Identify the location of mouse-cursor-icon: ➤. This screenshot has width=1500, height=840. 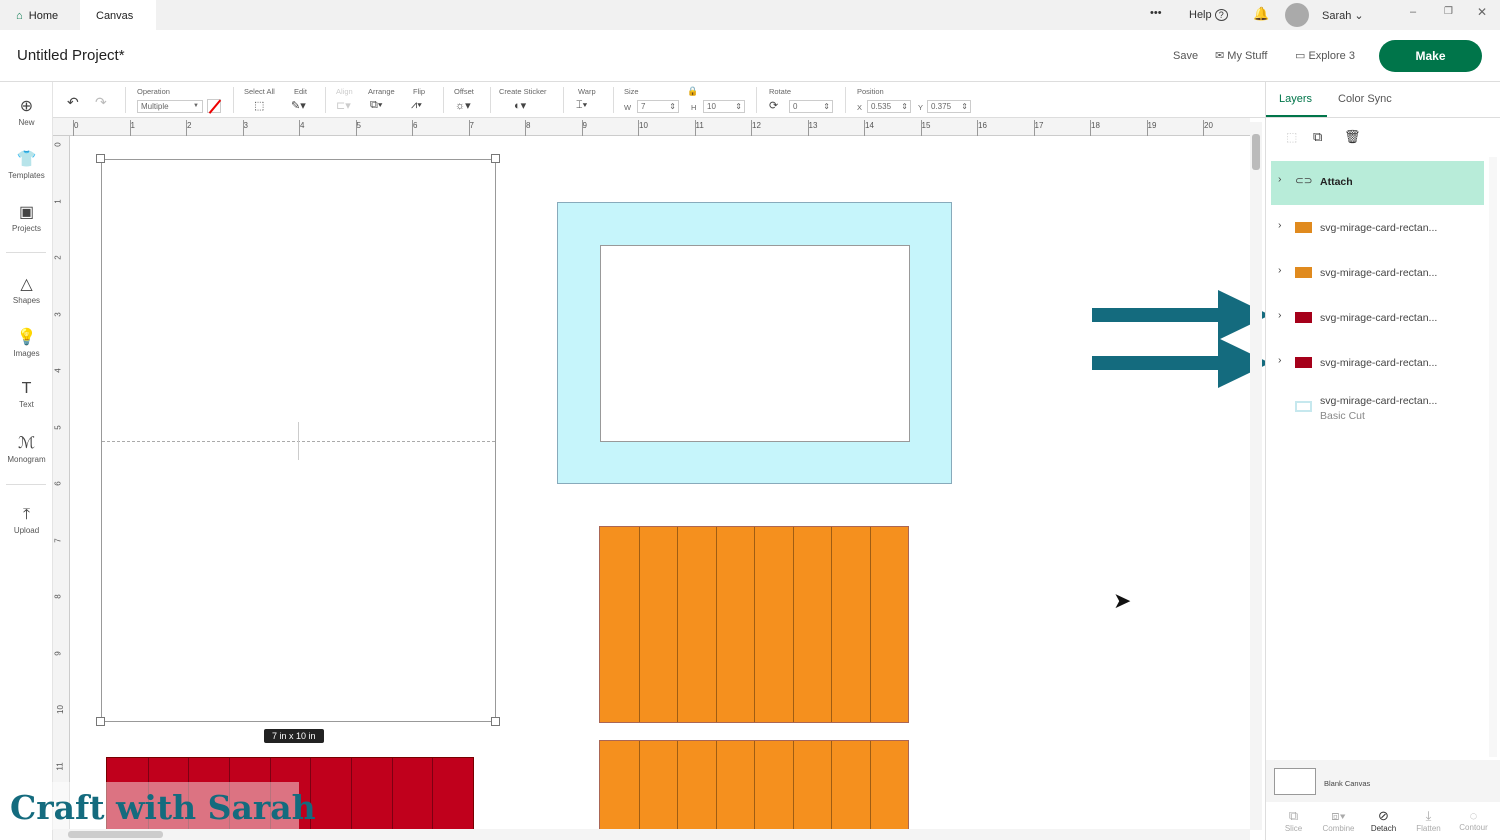
(1122, 600).